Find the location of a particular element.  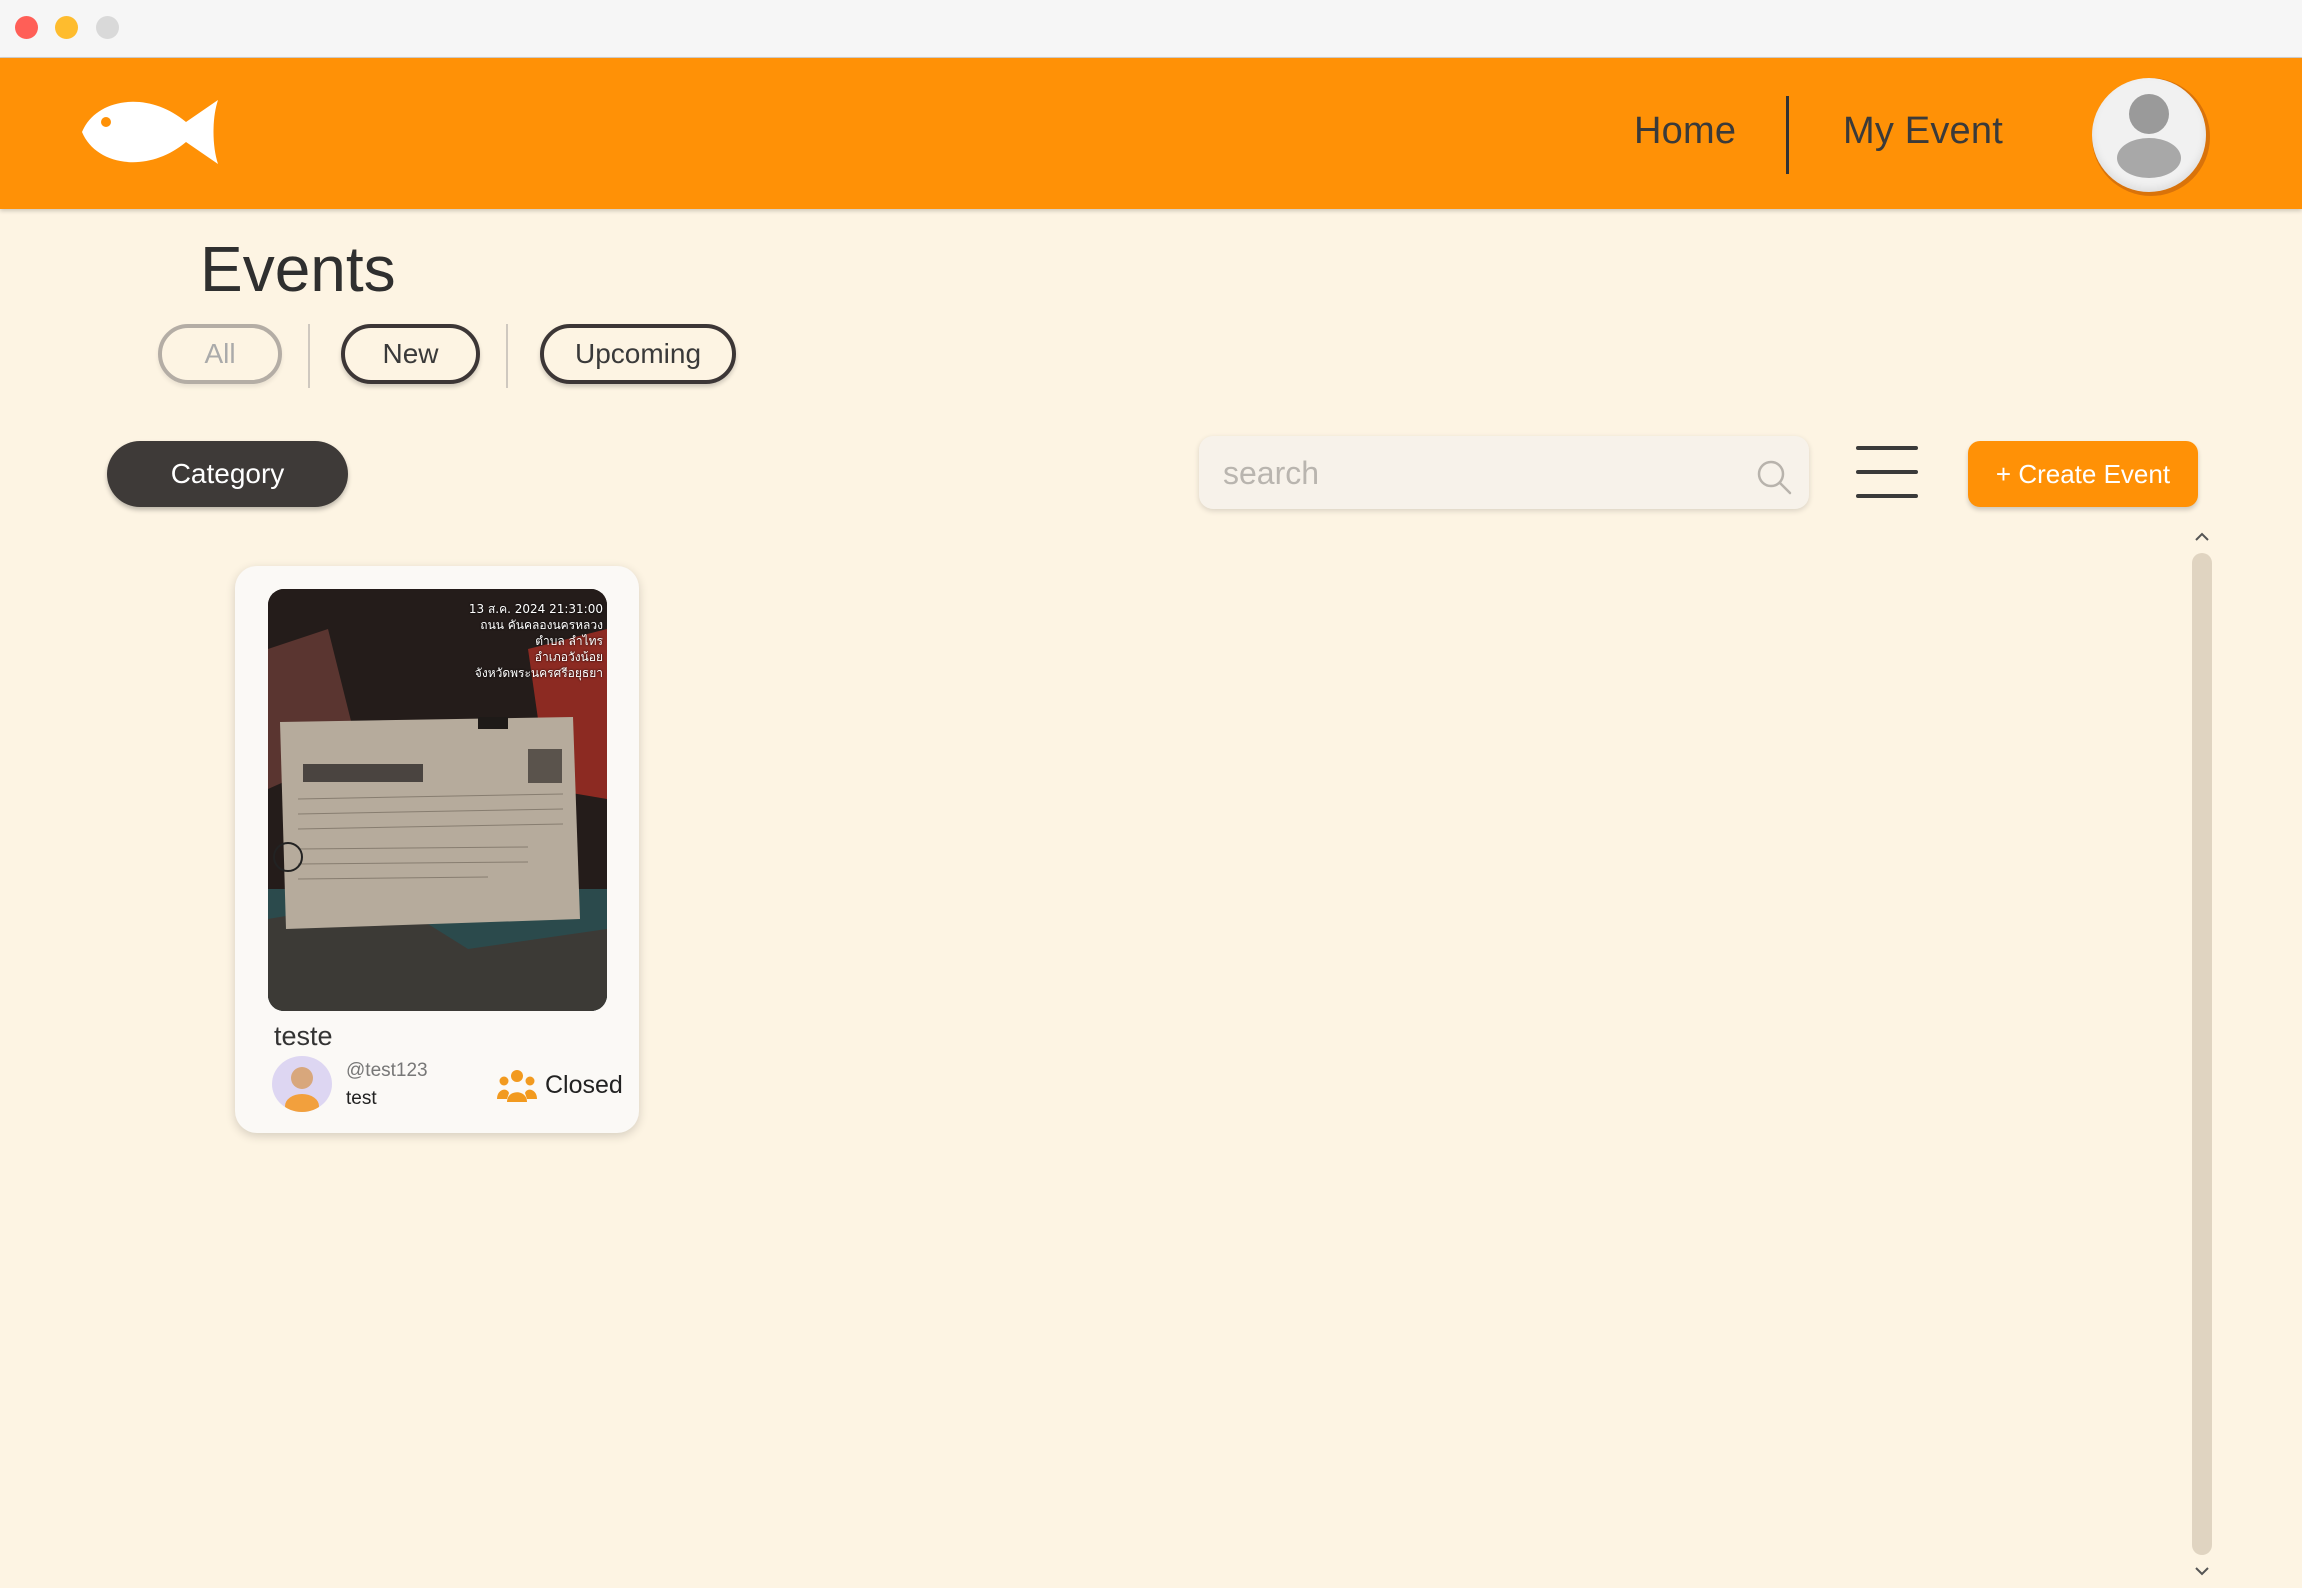

window-titlebar is located at coordinates (1151, 29).